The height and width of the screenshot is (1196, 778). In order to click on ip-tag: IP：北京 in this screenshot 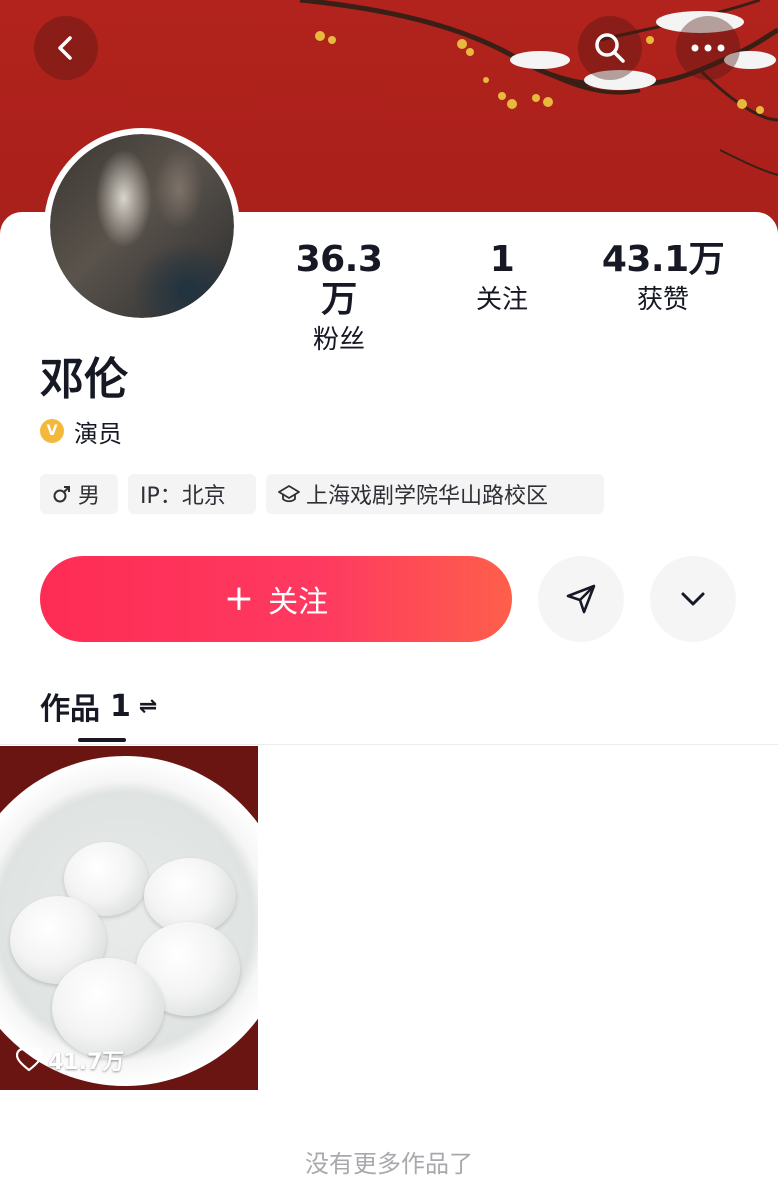, I will do `click(192, 494)`.